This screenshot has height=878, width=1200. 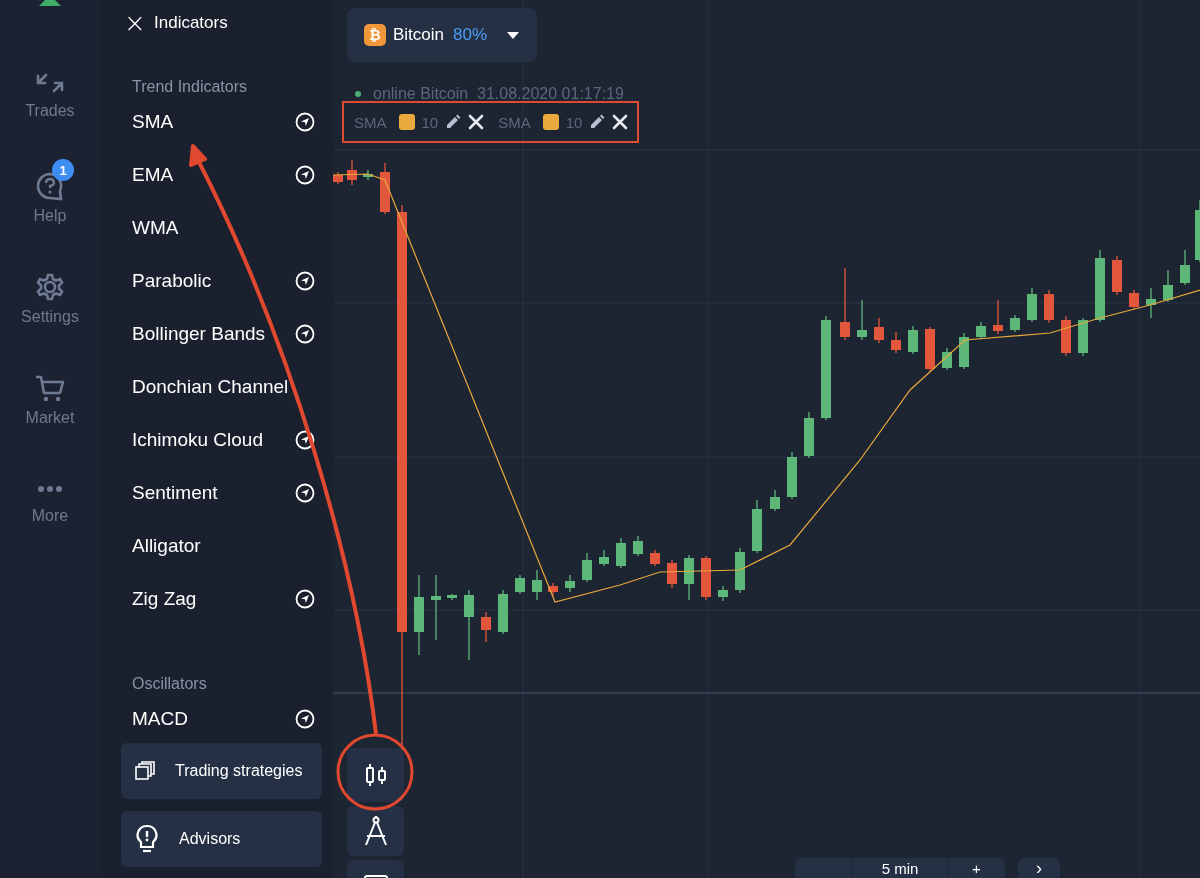 I want to click on indicator-item: Alligator, so click(x=166, y=545).